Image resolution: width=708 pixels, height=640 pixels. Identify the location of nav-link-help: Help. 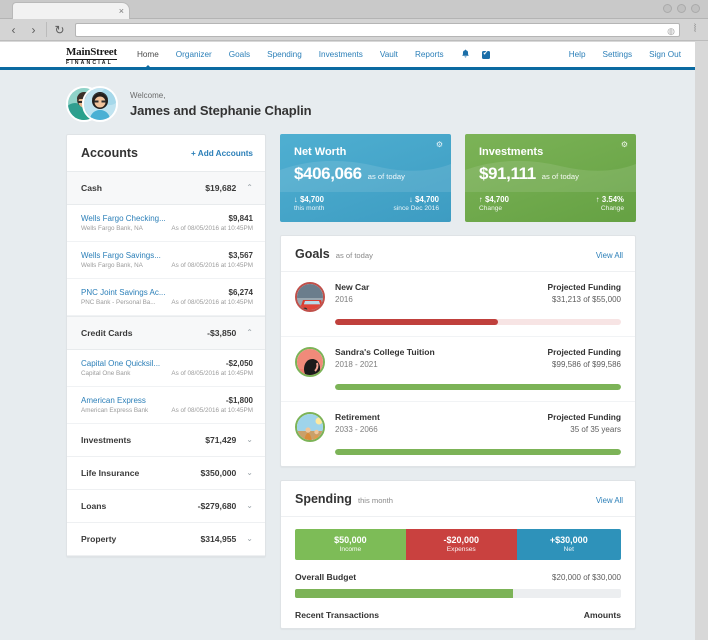
(577, 54).